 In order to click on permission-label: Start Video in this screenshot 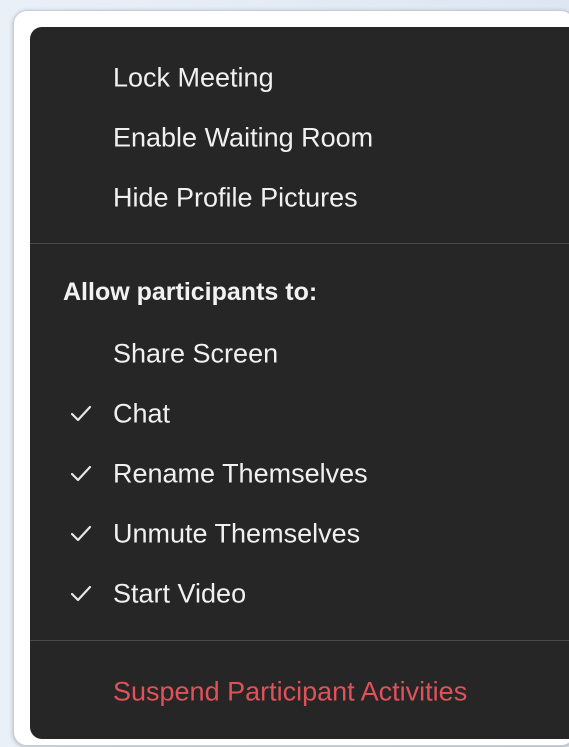, I will do `click(180, 593)`.